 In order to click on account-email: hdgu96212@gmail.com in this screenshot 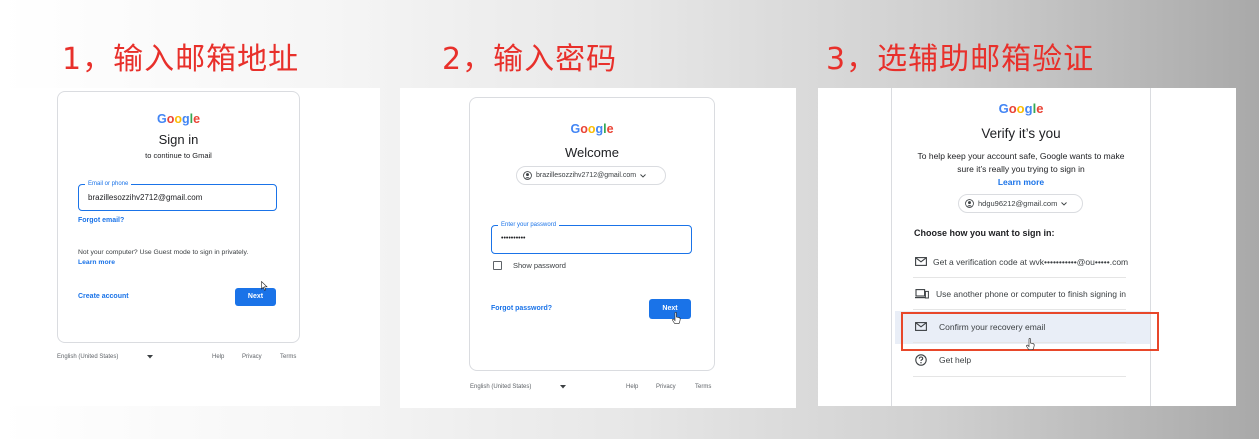, I will do `click(1018, 203)`.